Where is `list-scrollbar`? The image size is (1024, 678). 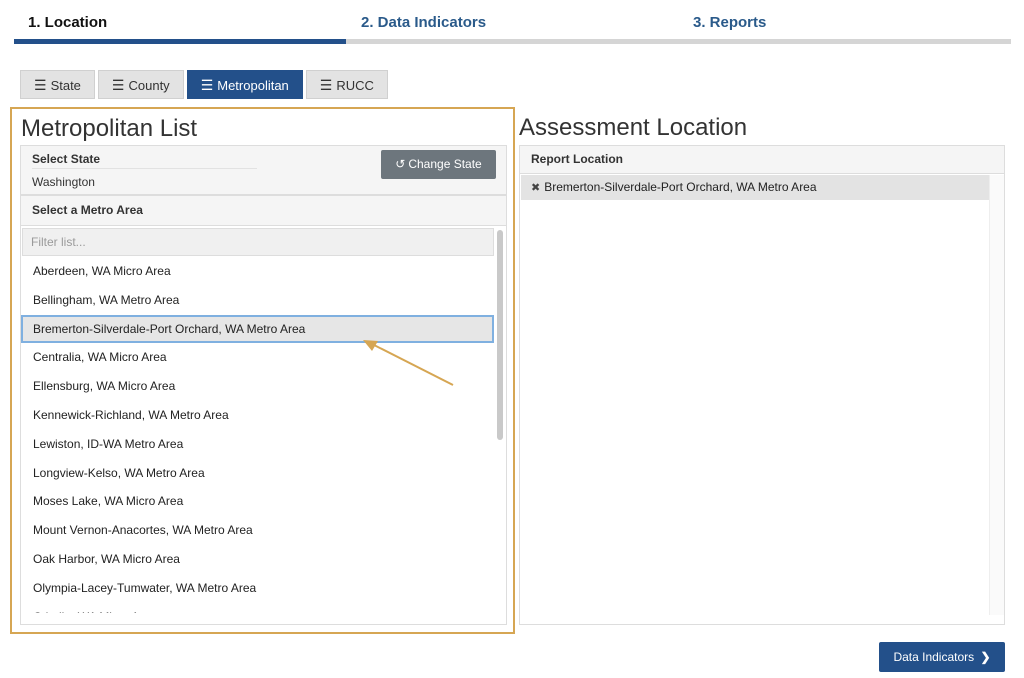 list-scrollbar is located at coordinates (500, 420).